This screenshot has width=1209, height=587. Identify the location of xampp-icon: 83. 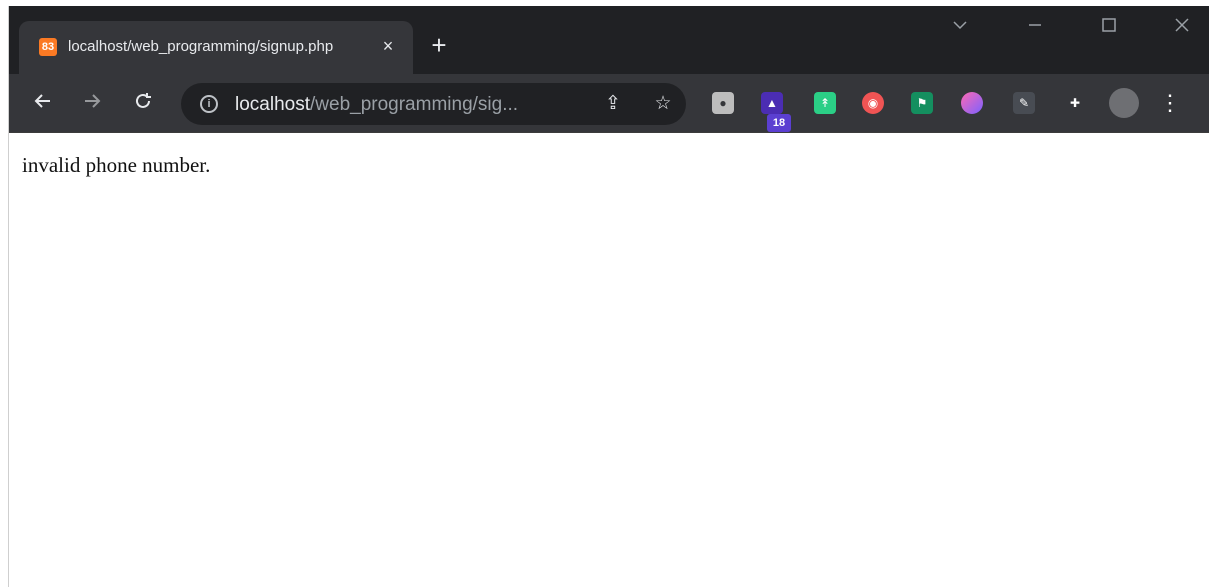
(48, 47).